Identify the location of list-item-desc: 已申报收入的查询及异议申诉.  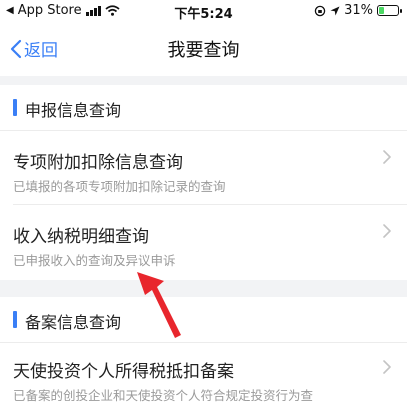
(94, 260).